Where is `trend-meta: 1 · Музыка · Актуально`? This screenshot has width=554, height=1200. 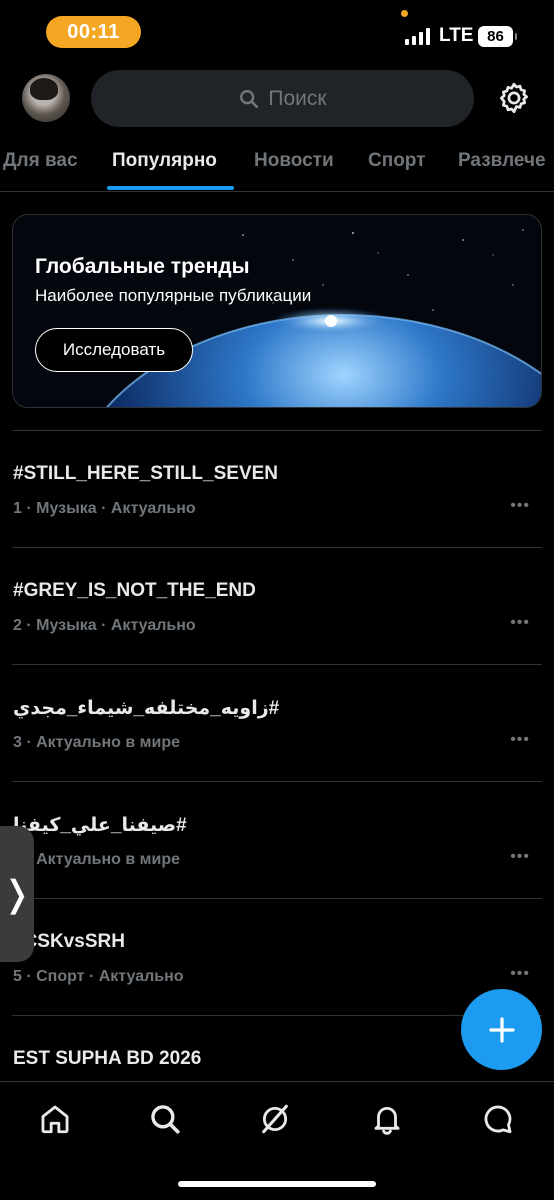
trend-meta: 1 · Музыка · Актуально is located at coordinates (104, 508).